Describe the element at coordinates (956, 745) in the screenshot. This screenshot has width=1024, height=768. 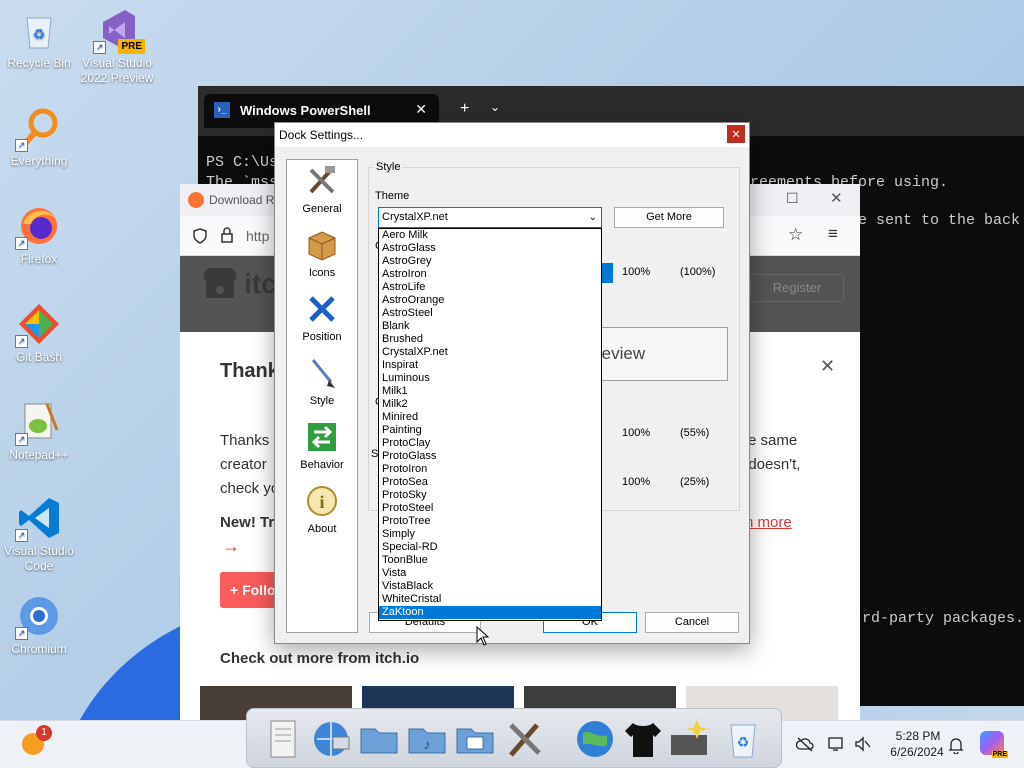
I see `notification-bell-icon` at that location.